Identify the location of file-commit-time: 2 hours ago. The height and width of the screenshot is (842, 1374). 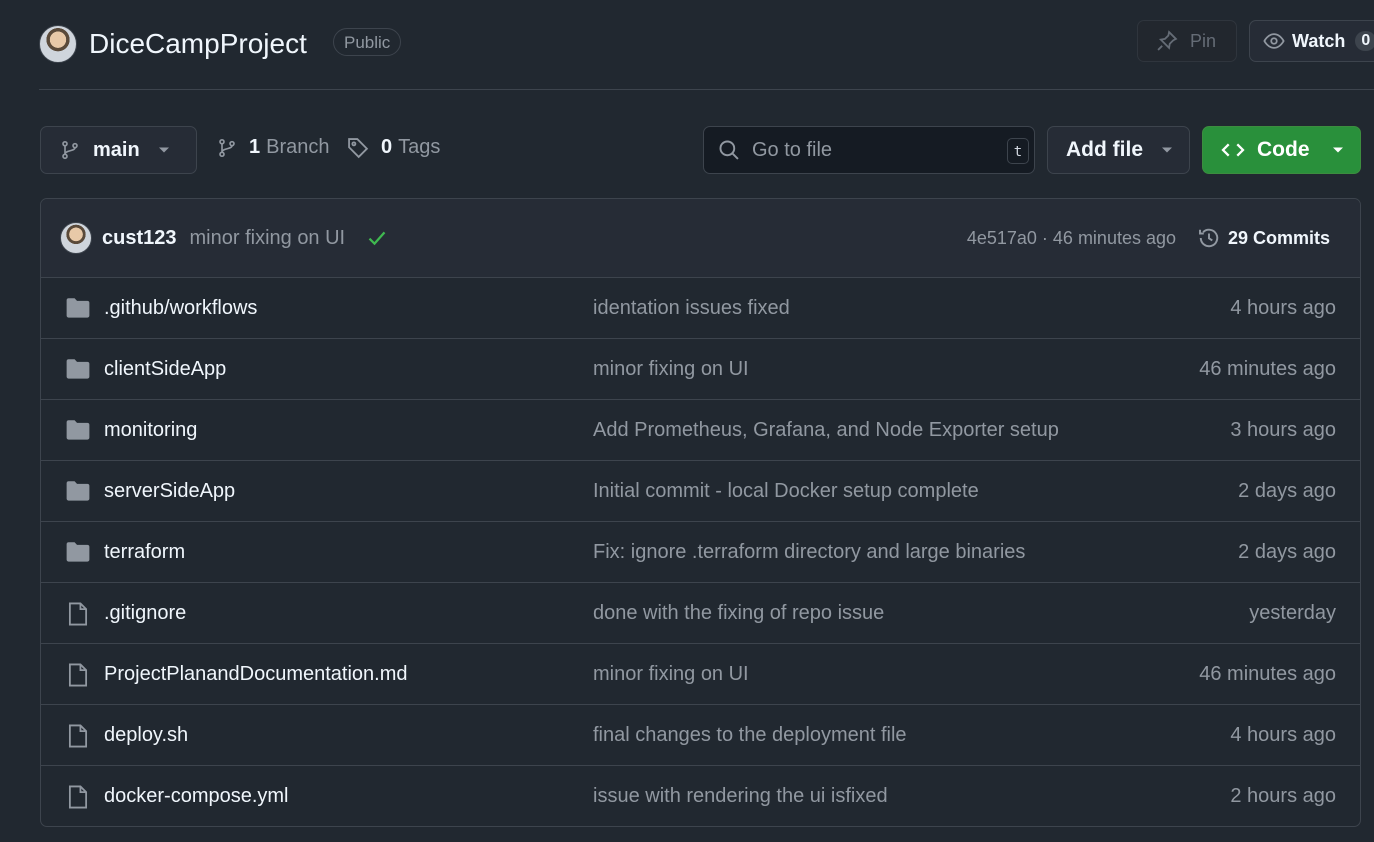
(1283, 796).